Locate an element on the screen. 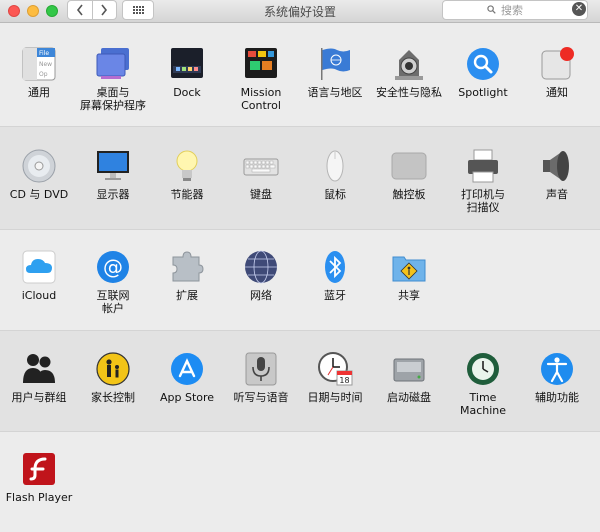  pref-label: 共享 is located at coordinates (409, 295).